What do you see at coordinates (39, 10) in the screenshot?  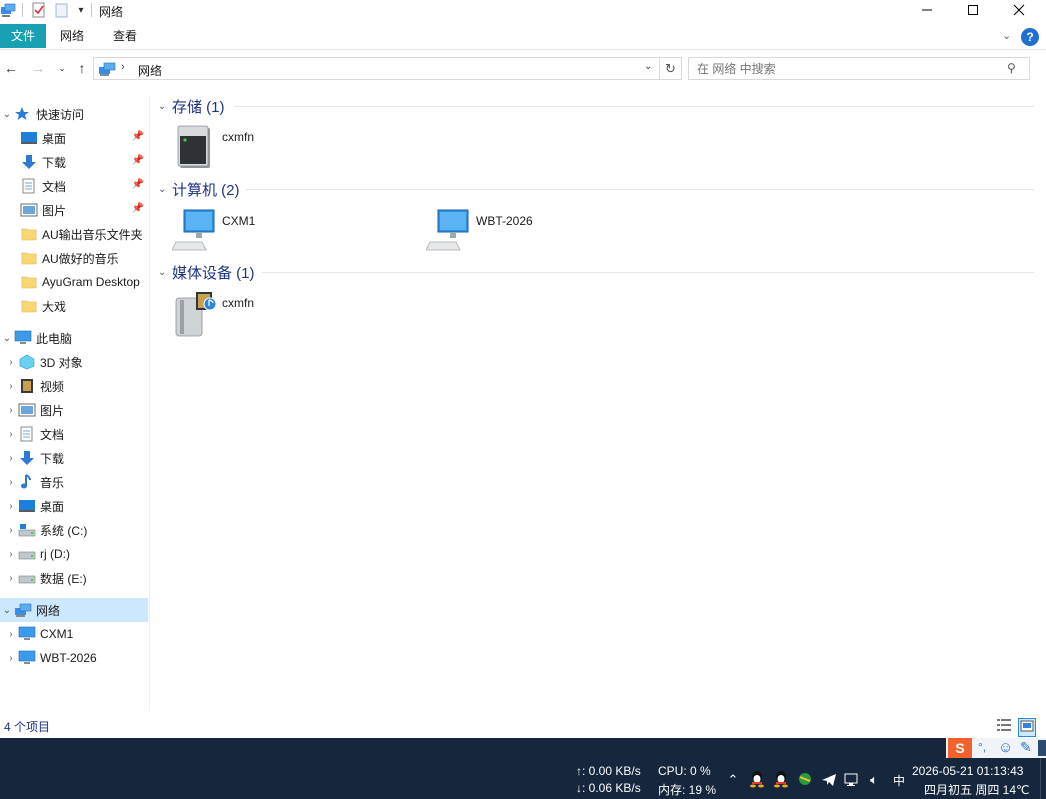 I see `properties-icon` at bounding box center [39, 10].